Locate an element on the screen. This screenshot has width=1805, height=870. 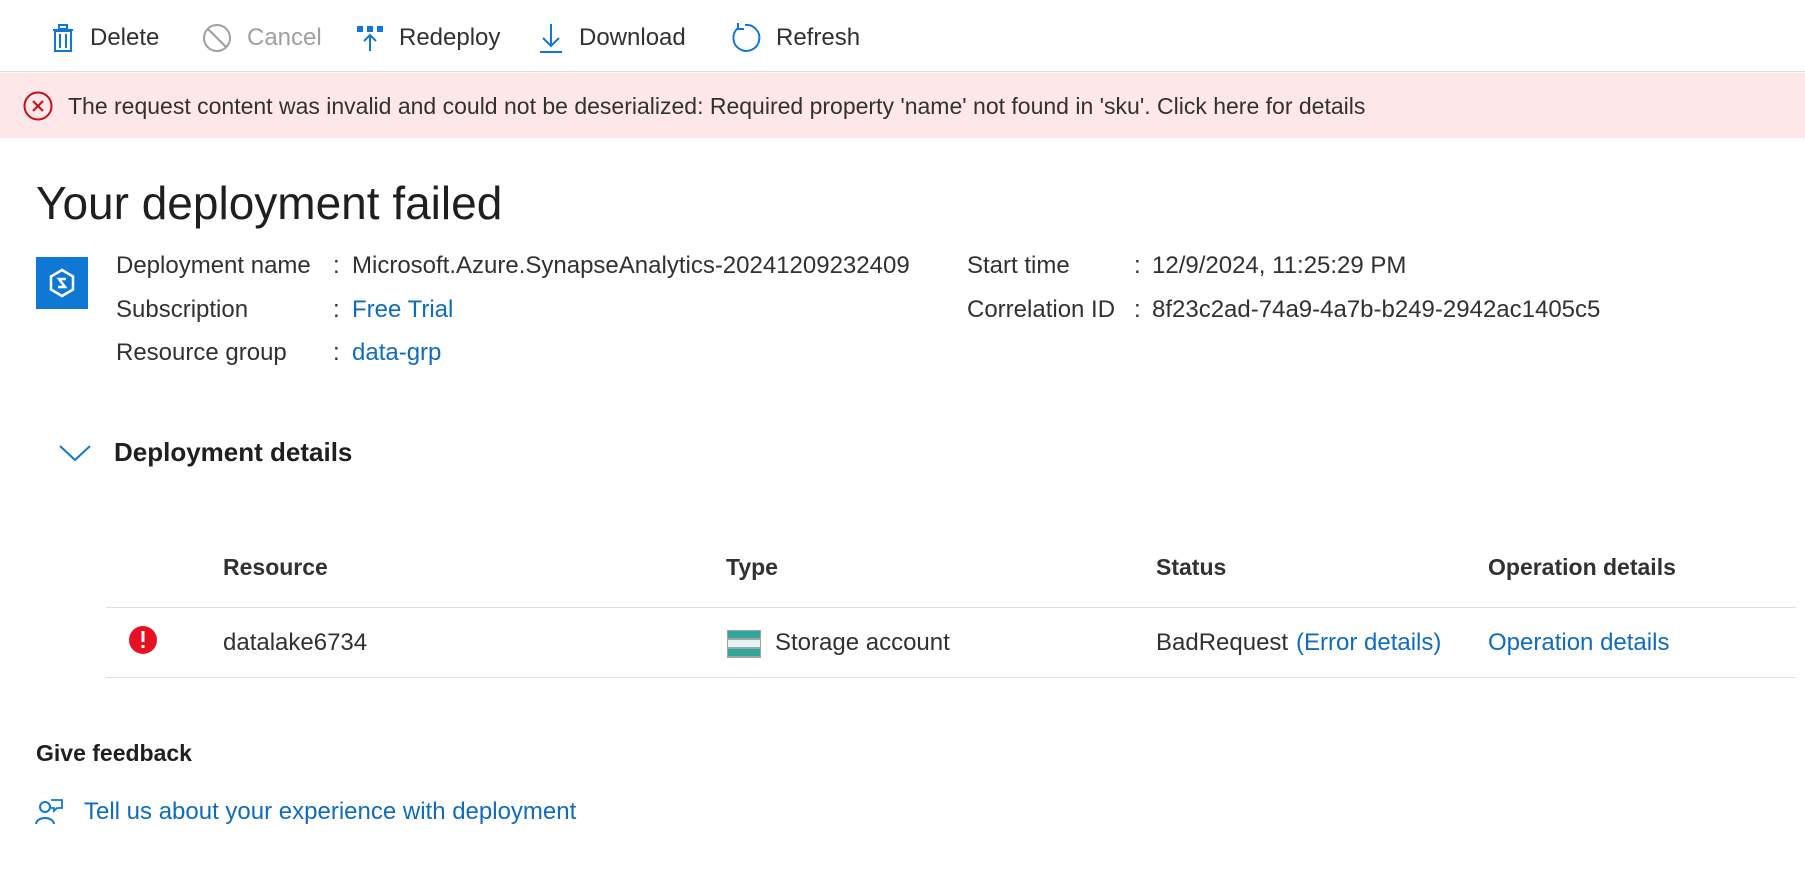
section-title: Deployment details is located at coordinates (233, 452).